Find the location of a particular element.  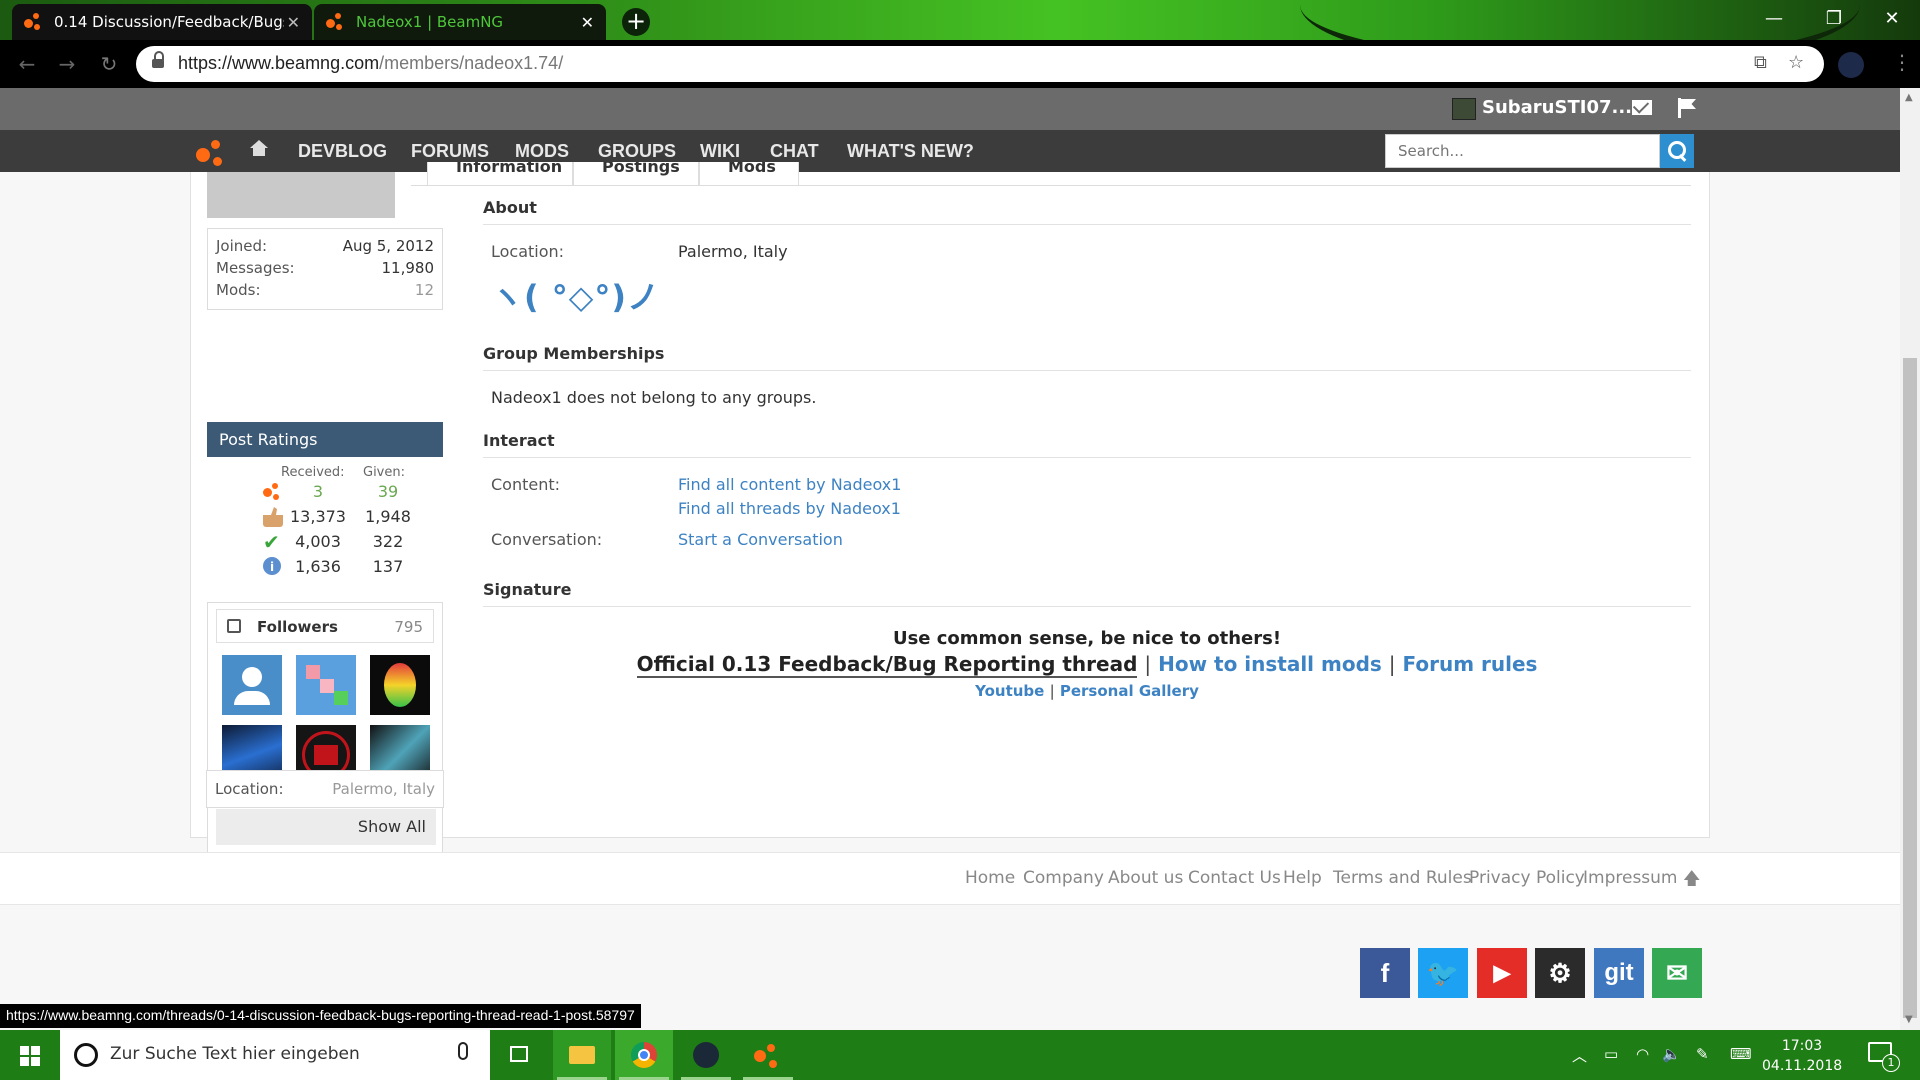

search-input is located at coordinates (1522, 151).